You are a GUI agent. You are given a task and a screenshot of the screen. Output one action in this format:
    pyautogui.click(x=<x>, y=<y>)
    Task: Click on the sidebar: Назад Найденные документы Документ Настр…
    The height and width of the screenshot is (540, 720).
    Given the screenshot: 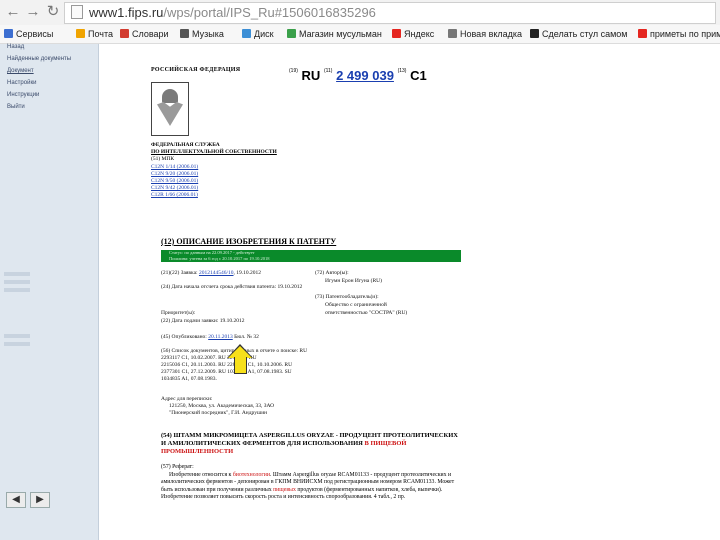 What is the action you would take?
    pyautogui.click(x=49, y=292)
    